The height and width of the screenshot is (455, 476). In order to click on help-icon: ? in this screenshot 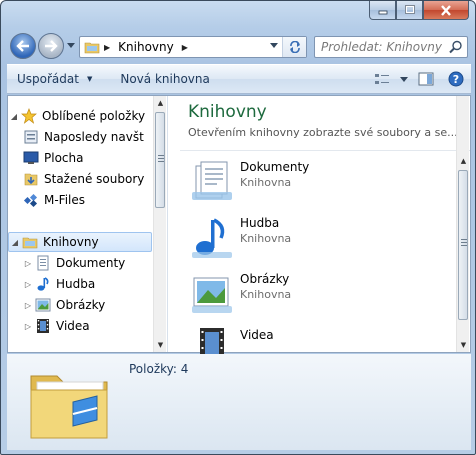, I will do `click(456, 79)`.